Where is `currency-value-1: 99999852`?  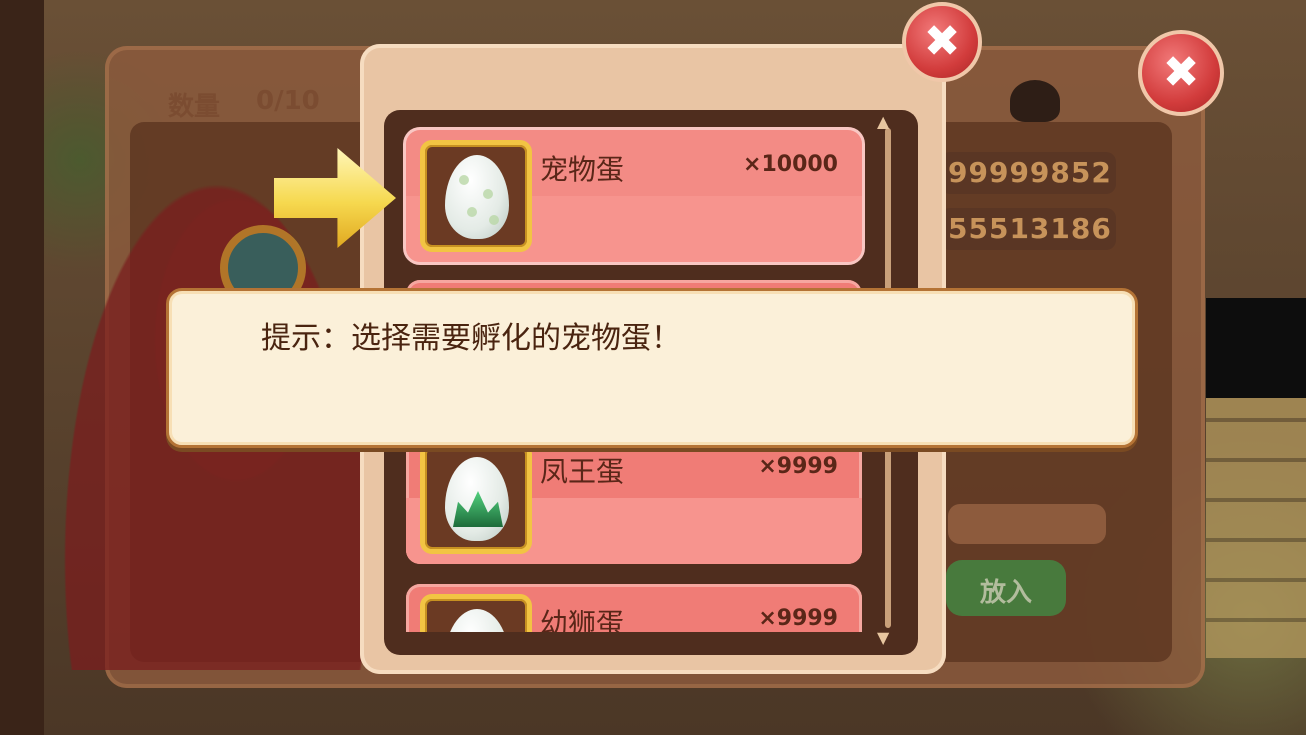
currency-value-1: 99999852 is located at coordinates (1030, 172).